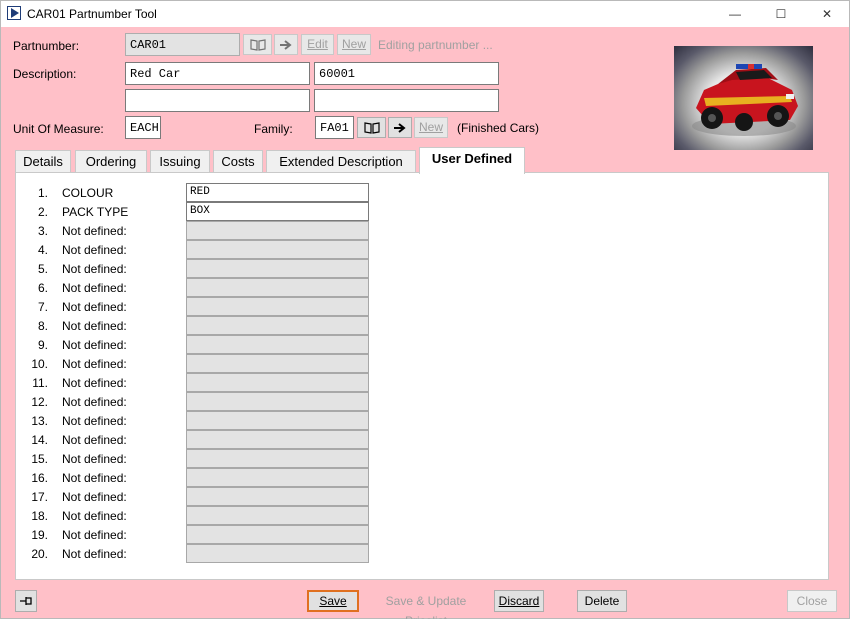 This screenshot has height=619, width=850. What do you see at coordinates (182, 44) in the screenshot?
I see `partnumber-field: CAR01` at bounding box center [182, 44].